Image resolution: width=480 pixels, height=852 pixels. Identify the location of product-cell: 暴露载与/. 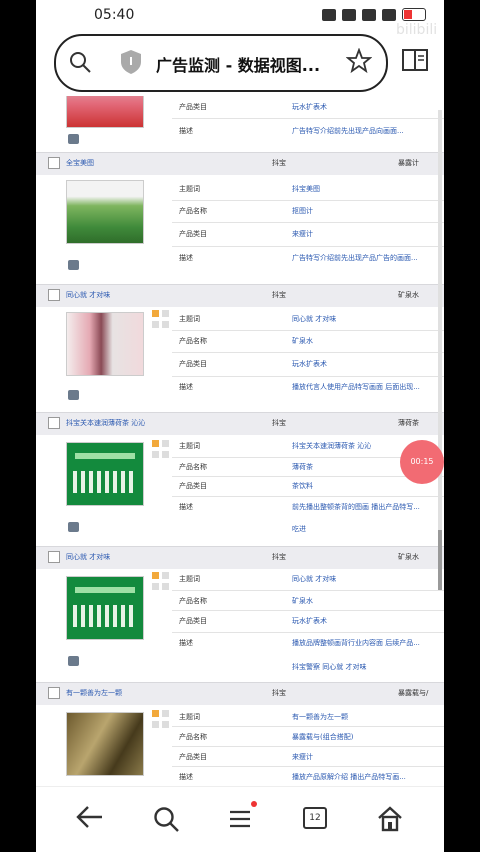
(413, 693).